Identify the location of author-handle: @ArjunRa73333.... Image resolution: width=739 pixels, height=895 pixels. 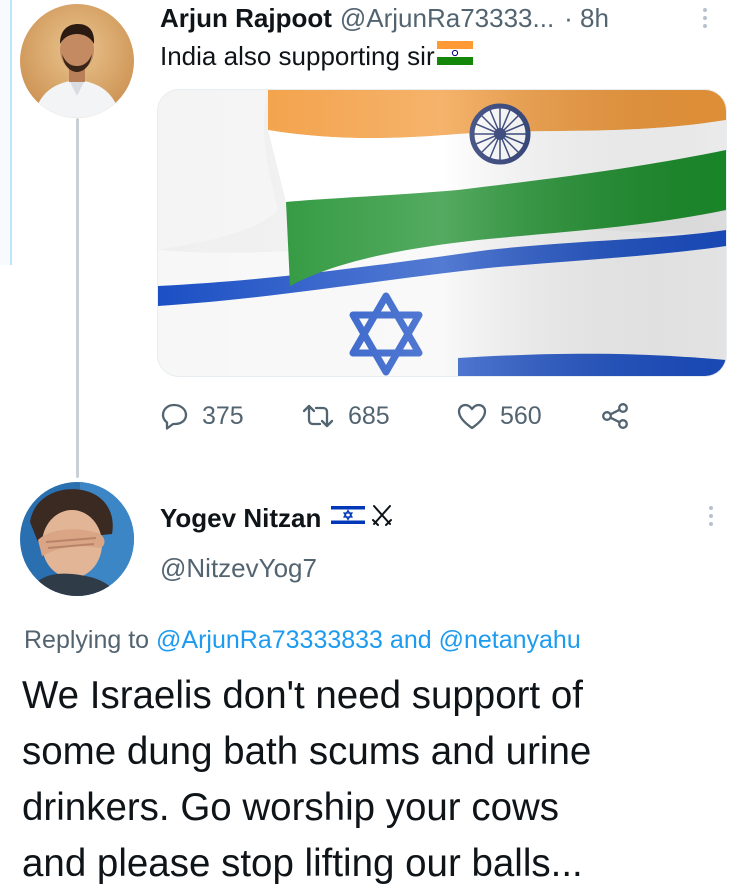
(447, 18).